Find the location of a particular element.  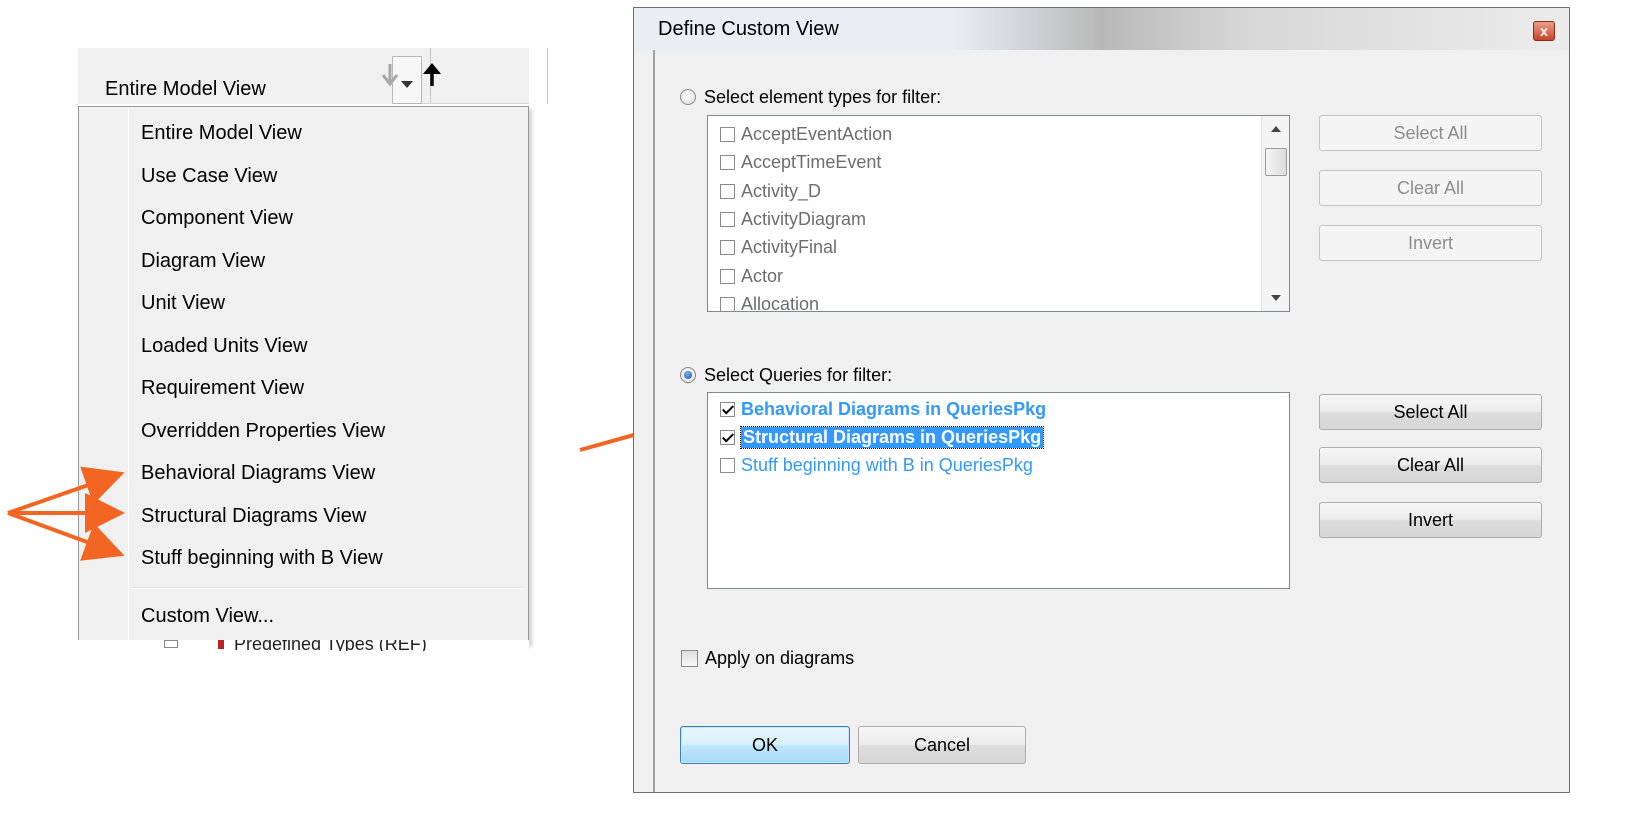

element-types-radio-label: Select element types for filter: is located at coordinates (823, 96).